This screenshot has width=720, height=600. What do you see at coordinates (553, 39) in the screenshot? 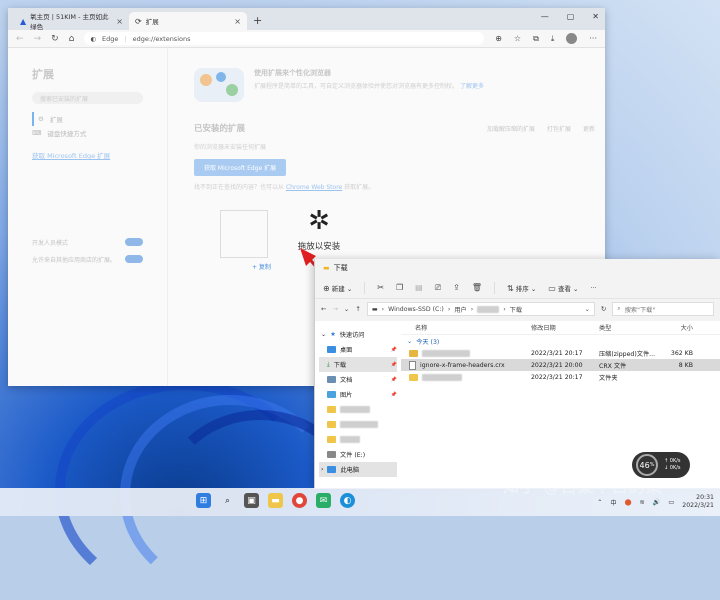
I see `downloads-icon: ⤓` at bounding box center [553, 39].